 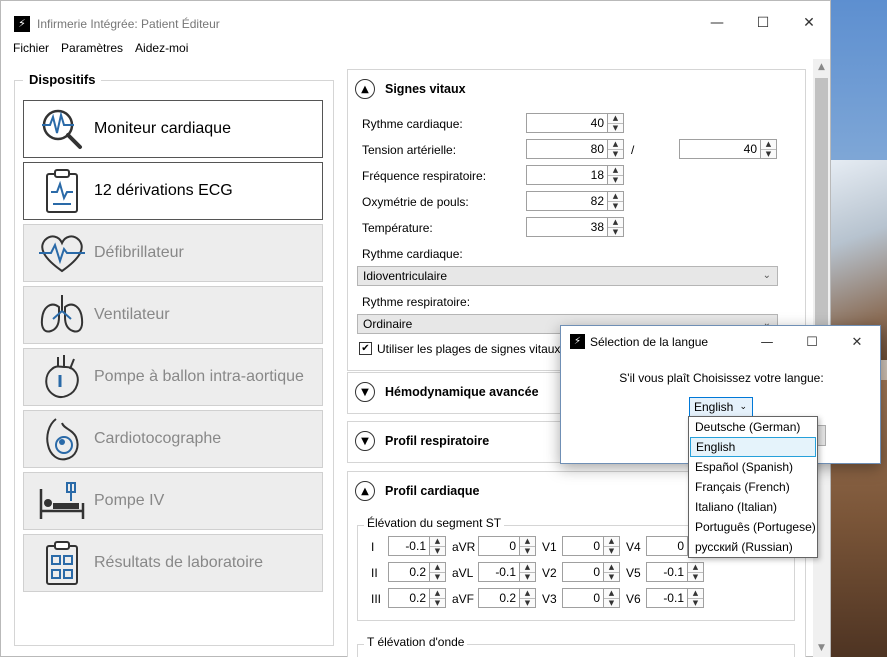 What do you see at coordinates (405, 276) in the screenshot?
I see `cardiac-rhythm-value: Idioventriculaire` at bounding box center [405, 276].